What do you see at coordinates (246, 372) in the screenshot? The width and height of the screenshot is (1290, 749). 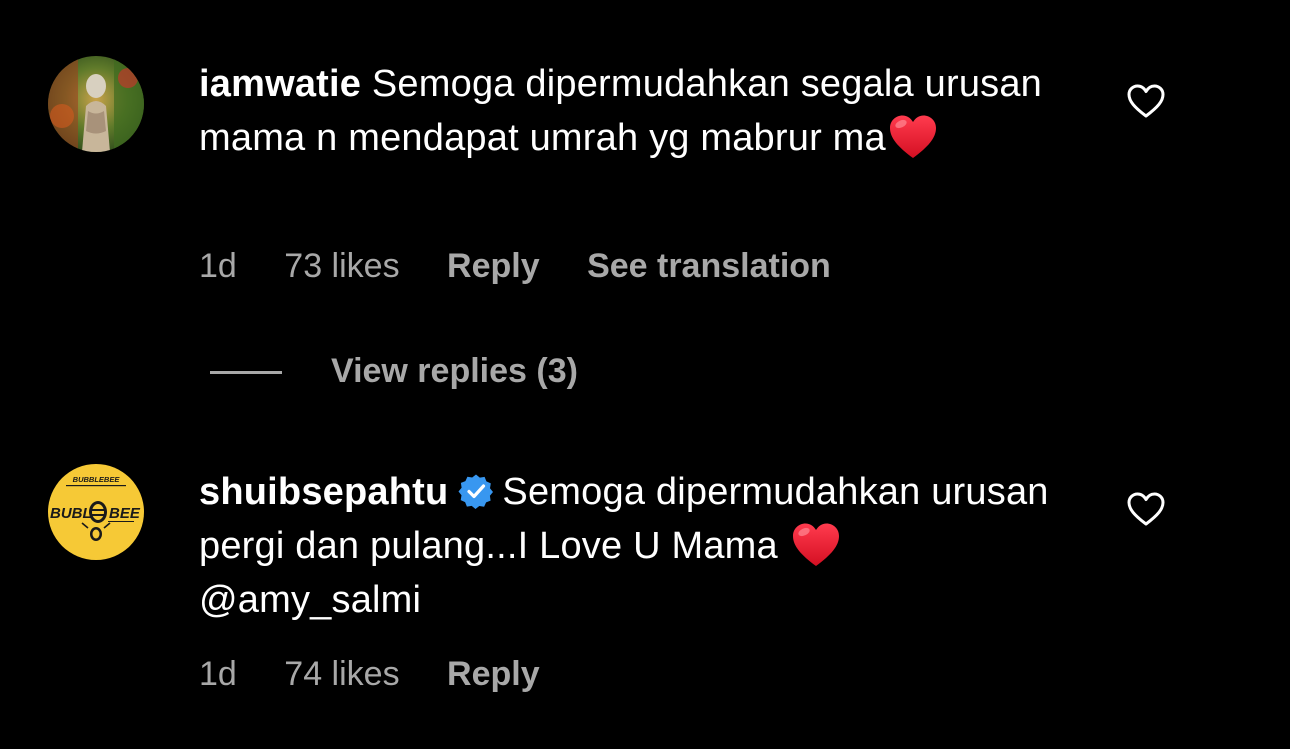 I see `replies-divider-line` at bounding box center [246, 372].